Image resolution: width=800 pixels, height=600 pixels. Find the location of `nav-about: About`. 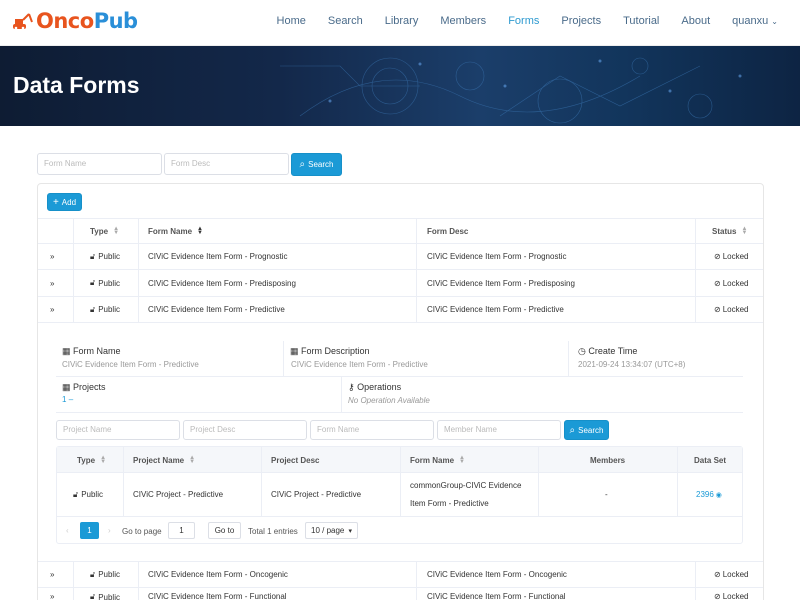

nav-about: About is located at coordinates (695, 21).